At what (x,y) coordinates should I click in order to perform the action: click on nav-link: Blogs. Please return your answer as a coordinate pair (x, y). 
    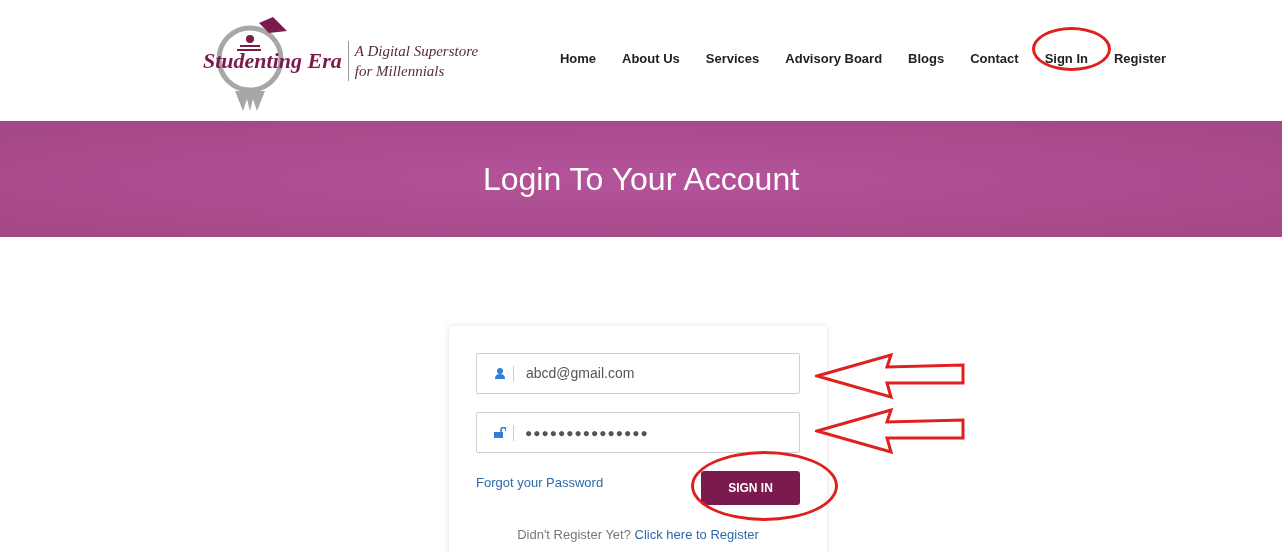
    Looking at the image, I should click on (926, 58).